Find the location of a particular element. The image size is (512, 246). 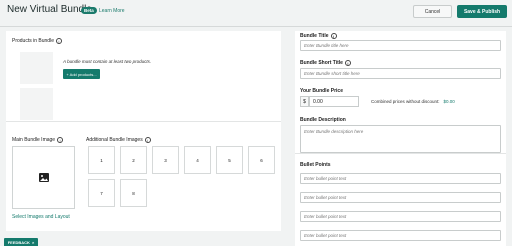

bundle-price-input: 0.00 is located at coordinates (334, 101).